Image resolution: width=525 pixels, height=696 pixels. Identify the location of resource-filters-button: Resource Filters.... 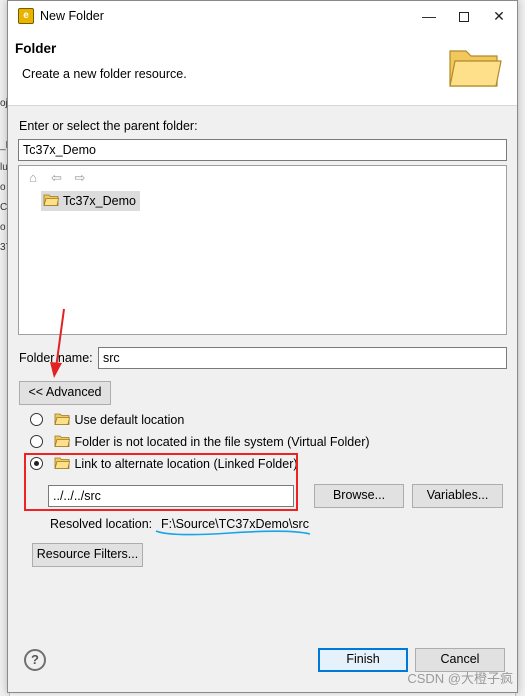
(87, 555).